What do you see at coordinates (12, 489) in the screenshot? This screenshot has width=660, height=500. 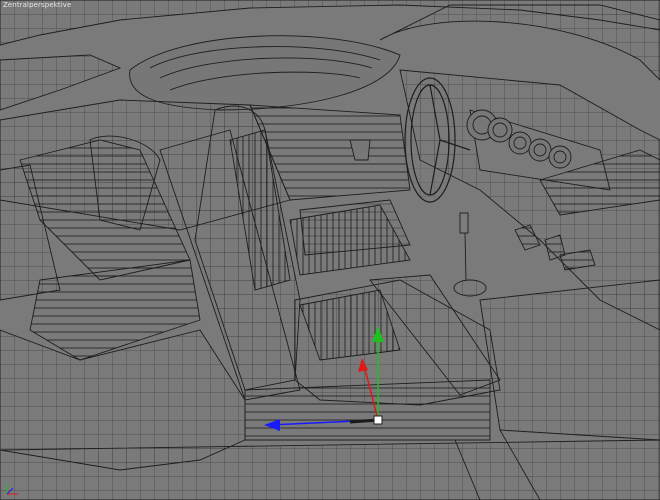 I see `world-axis-icon` at bounding box center [12, 489].